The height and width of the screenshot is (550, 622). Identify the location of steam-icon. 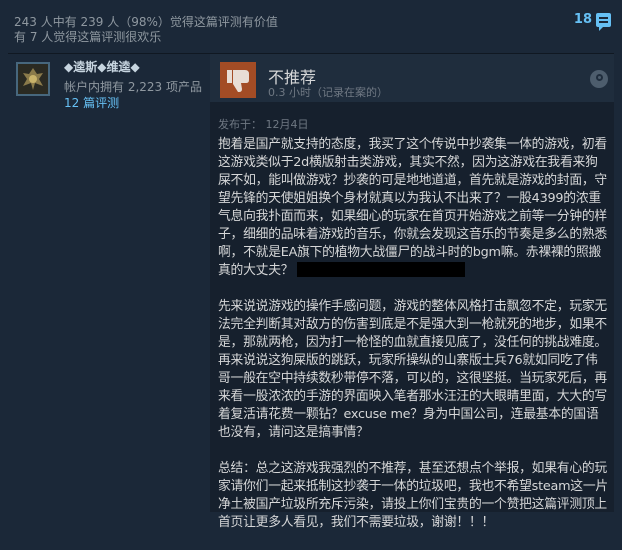
(599, 79).